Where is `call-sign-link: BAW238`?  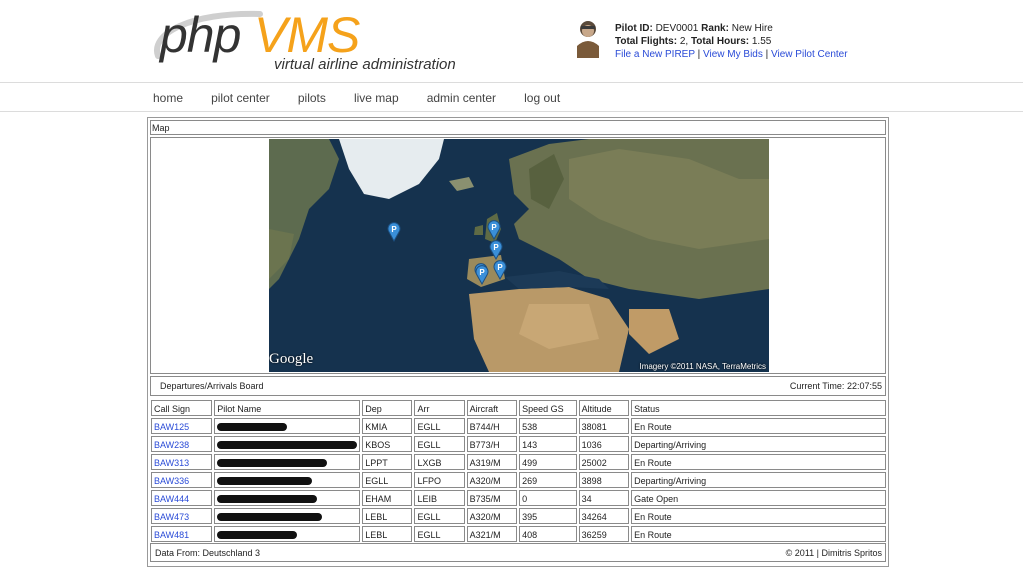 call-sign-link: BAW238 is located at coordinates (171, 445).